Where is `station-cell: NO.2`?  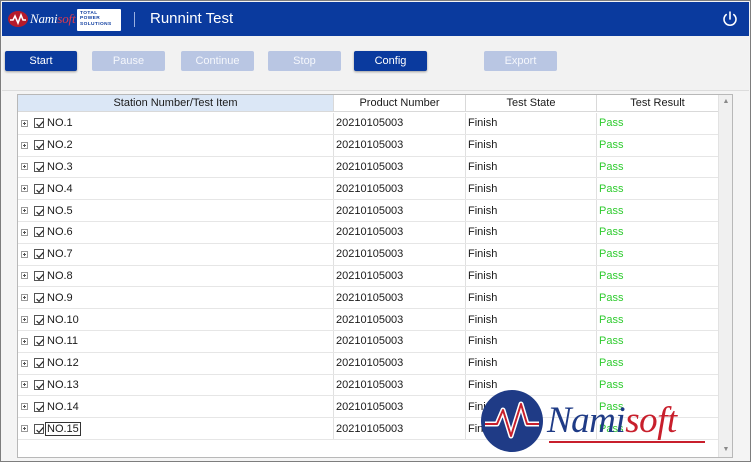
station-cell: NO.2 is located at coordinates (176, 145).